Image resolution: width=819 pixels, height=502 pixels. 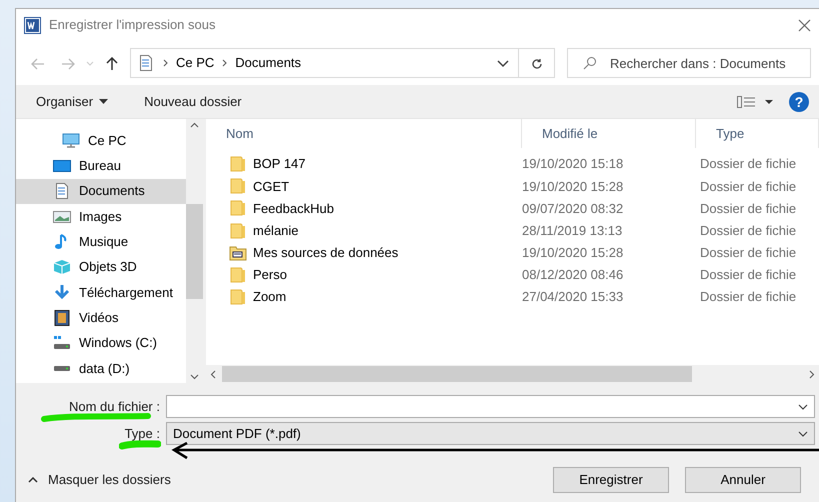 What do you see at coordinates (238, 252) in the screenshot?
I see `link-folder-icon` at bounding box center [238, 252].